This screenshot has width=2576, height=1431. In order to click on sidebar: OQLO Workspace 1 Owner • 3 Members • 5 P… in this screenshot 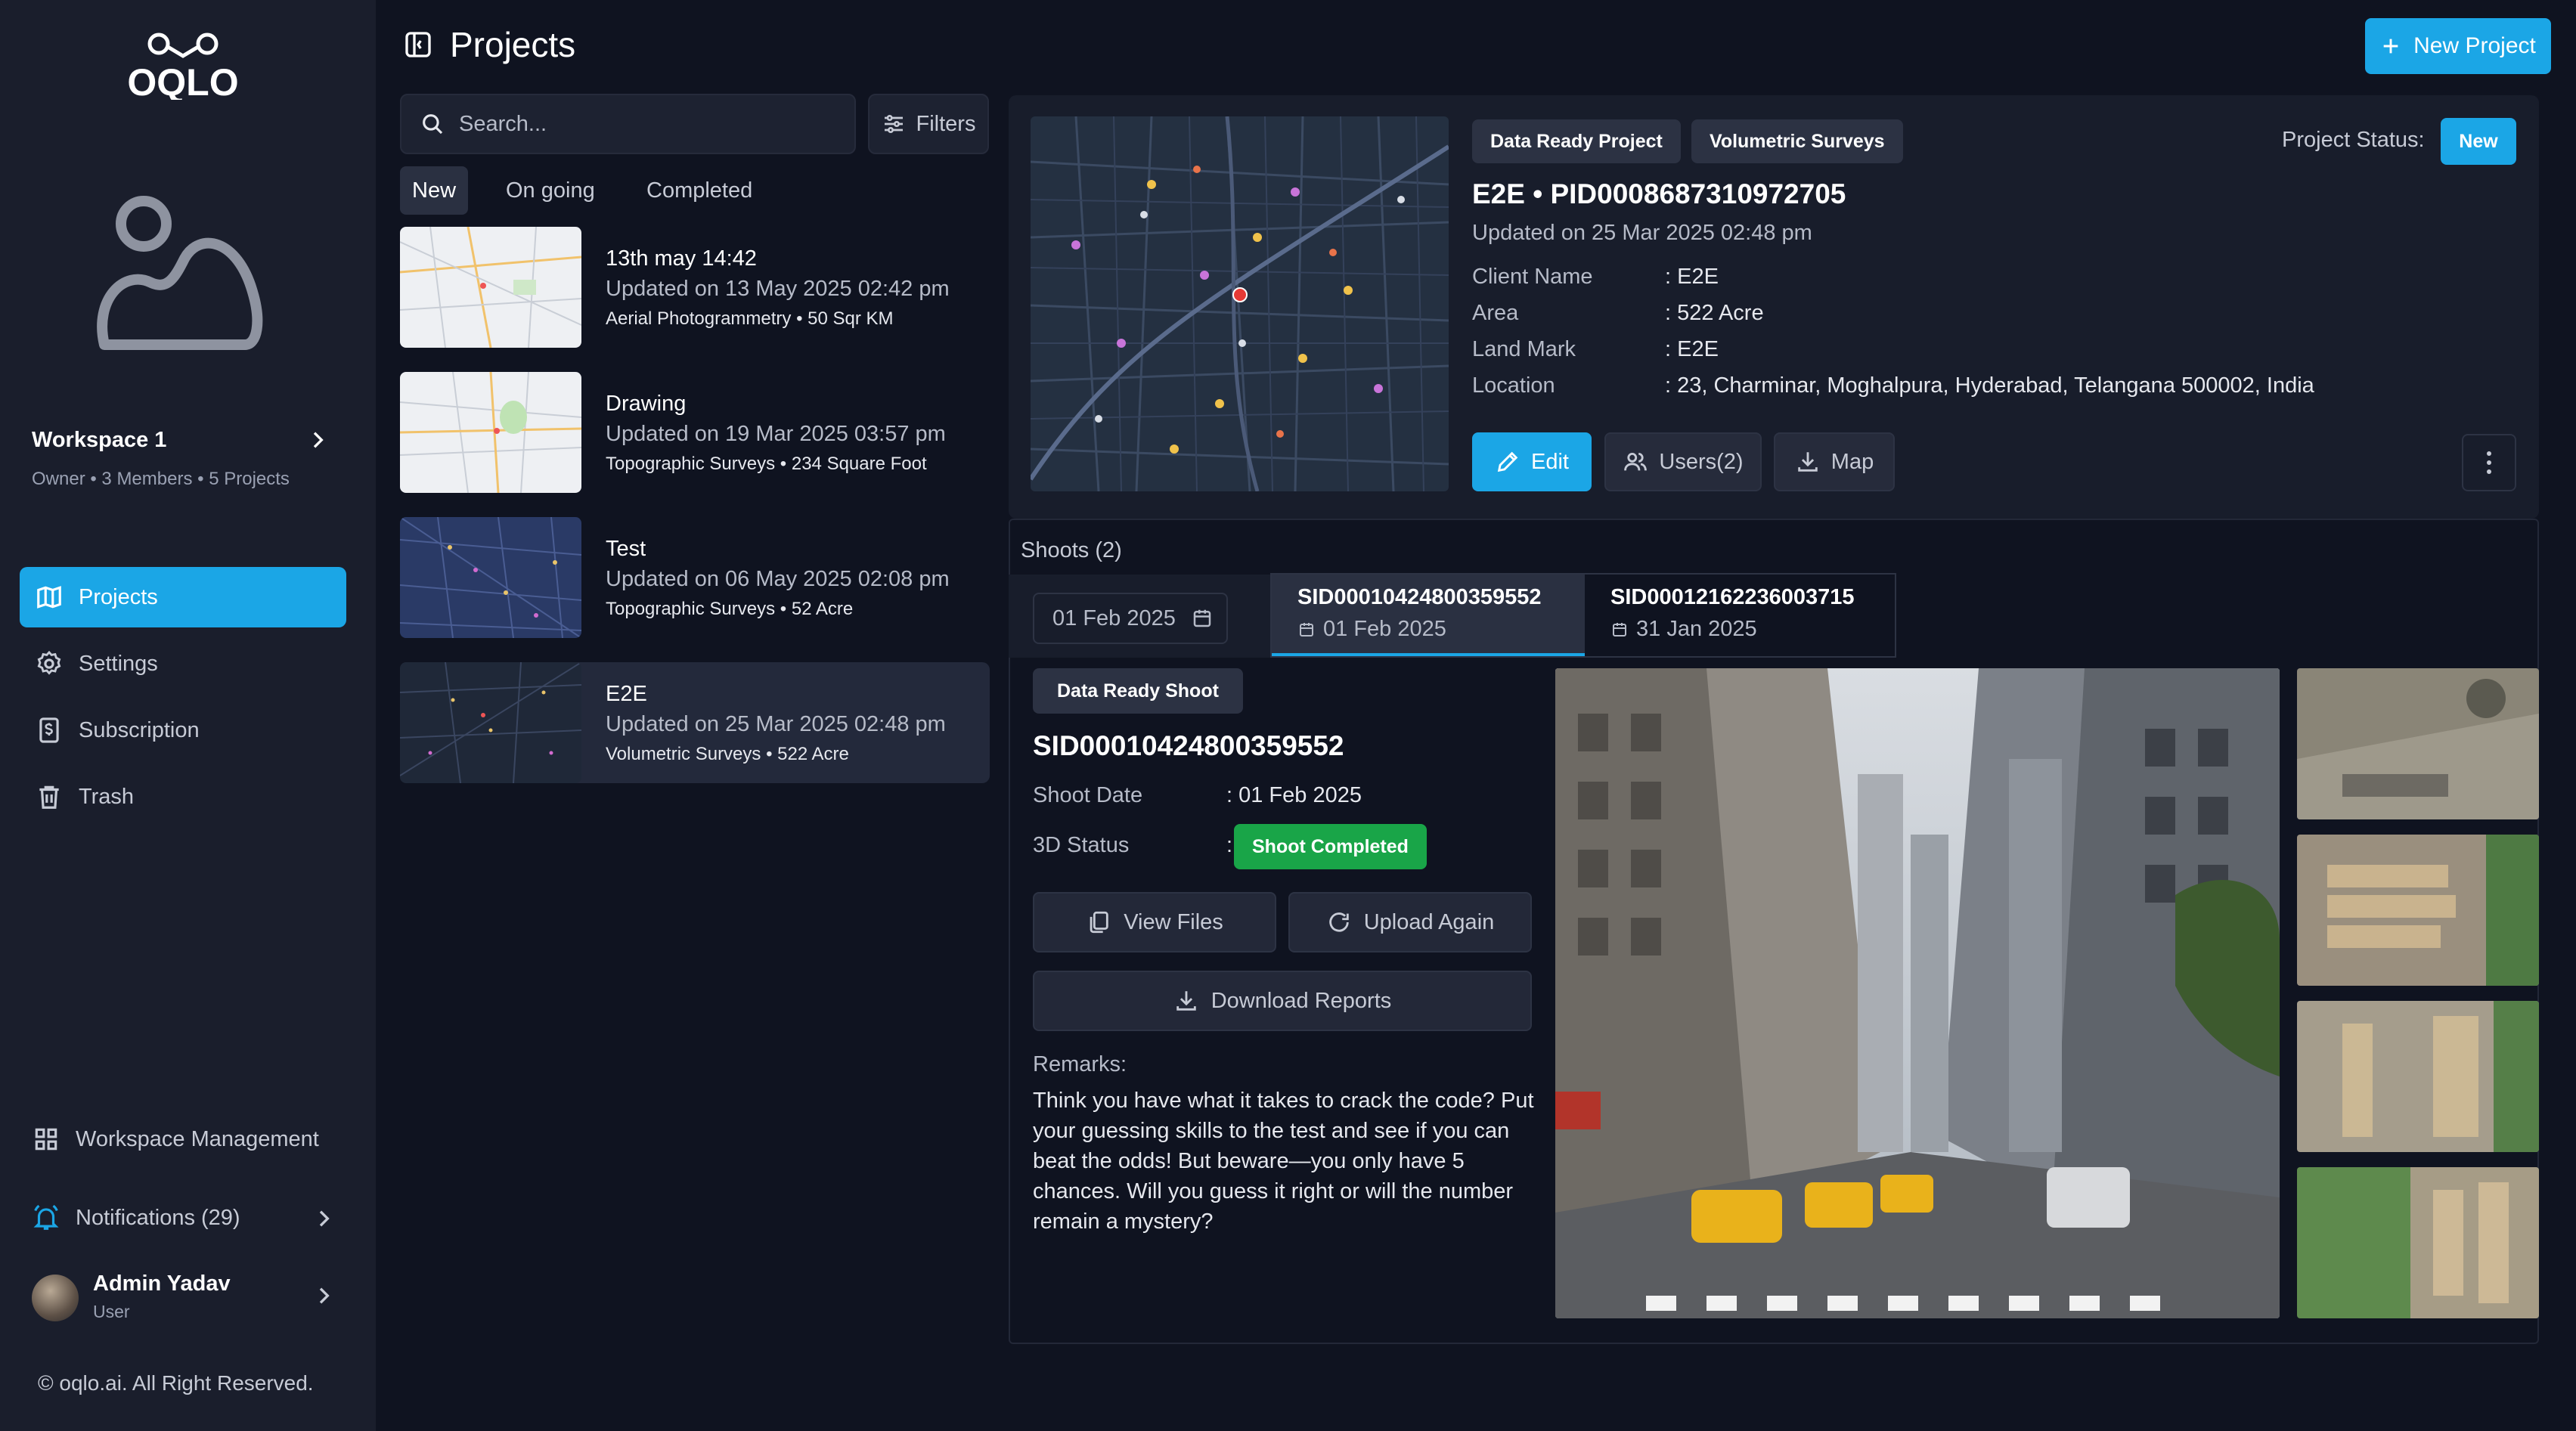, I will do `click(188, 715)`.